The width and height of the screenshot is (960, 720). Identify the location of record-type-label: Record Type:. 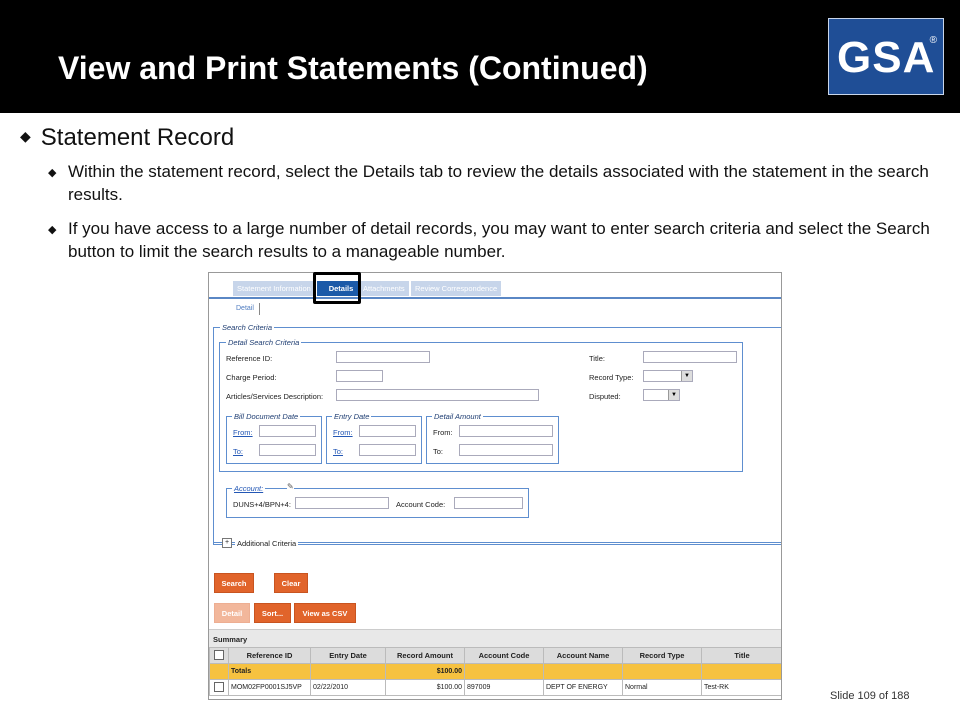
(611, 377).